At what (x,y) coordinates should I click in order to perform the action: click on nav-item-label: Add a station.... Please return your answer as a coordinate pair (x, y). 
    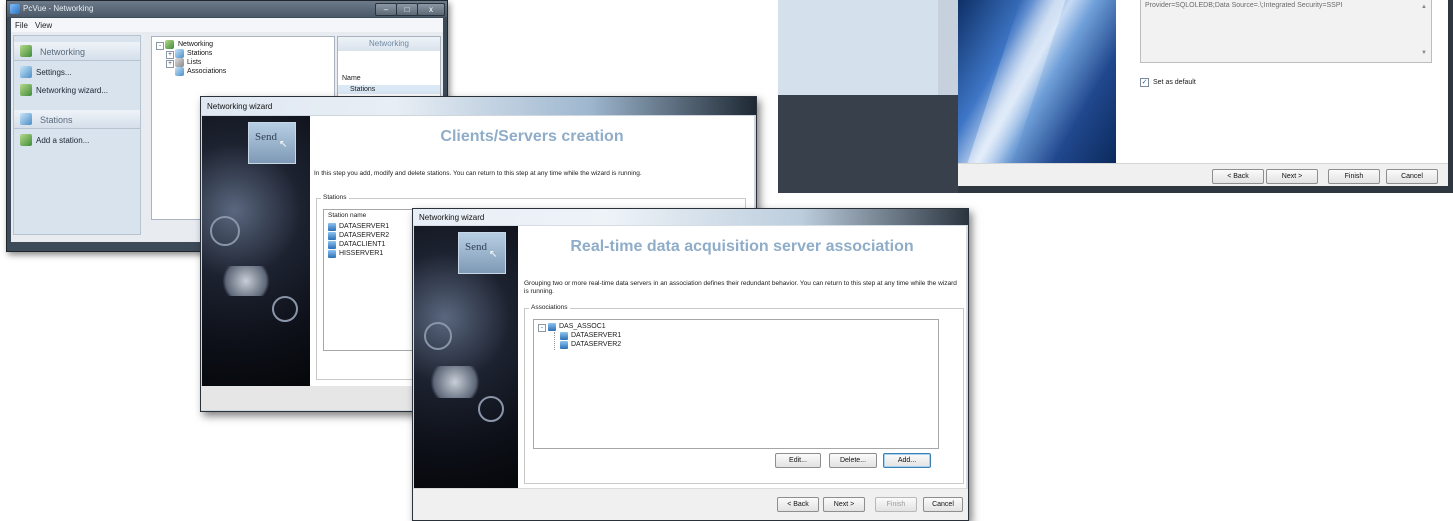
    Looking at the image, I should click on (63, 140).